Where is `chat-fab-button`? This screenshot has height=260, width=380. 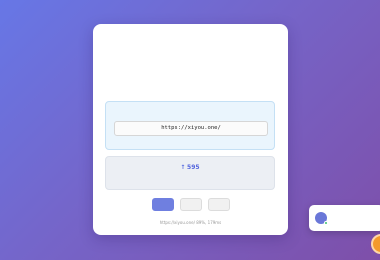
chat-fab-button is located at coordinates (375, 244).